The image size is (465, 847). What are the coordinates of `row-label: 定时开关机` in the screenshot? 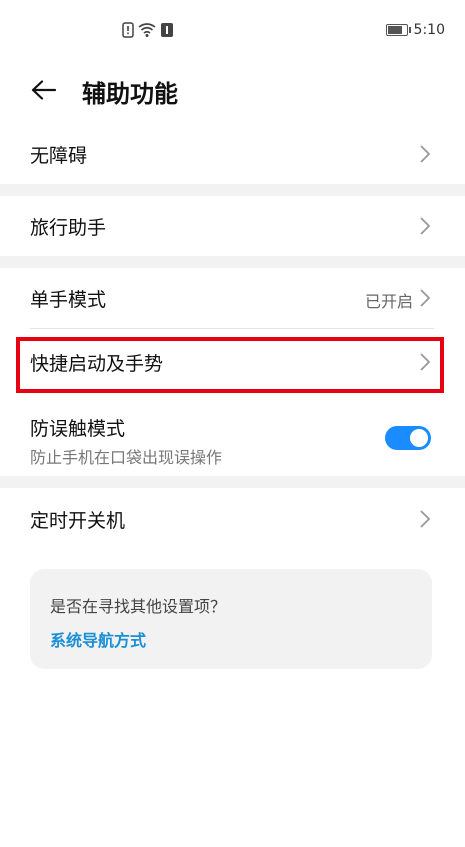 It's located at (78, 521).